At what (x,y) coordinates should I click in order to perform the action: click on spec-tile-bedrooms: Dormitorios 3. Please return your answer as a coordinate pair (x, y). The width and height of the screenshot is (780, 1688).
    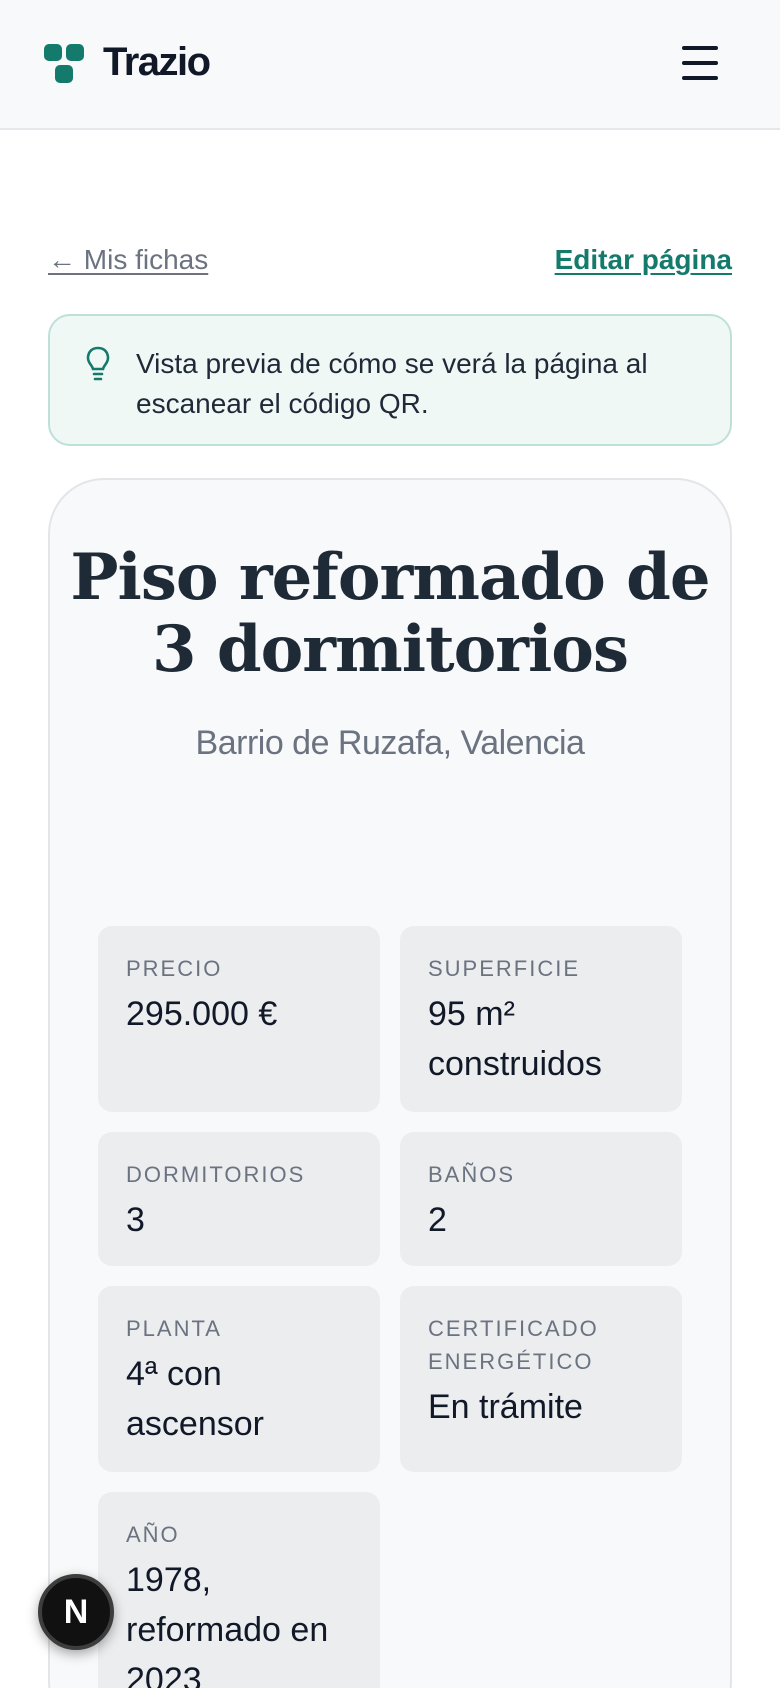
    Looking at the image, I should click on (239, 1199).